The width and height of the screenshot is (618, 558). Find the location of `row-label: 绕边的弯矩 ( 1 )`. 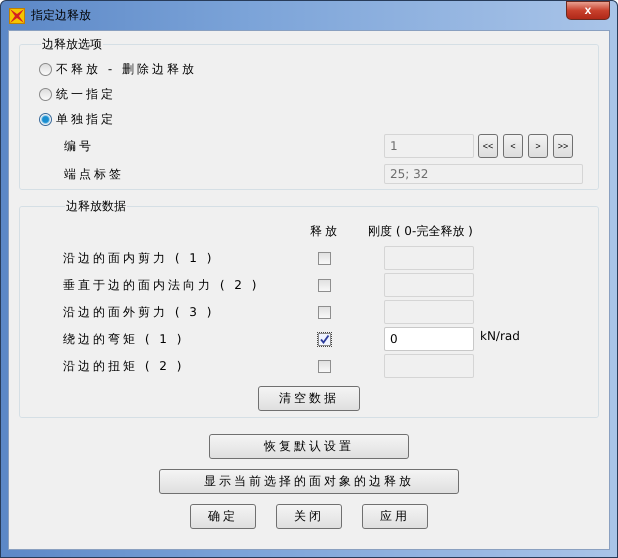

row-label: 绕边的弯矩 ( 1 ) is located at coordinates (124, 339).